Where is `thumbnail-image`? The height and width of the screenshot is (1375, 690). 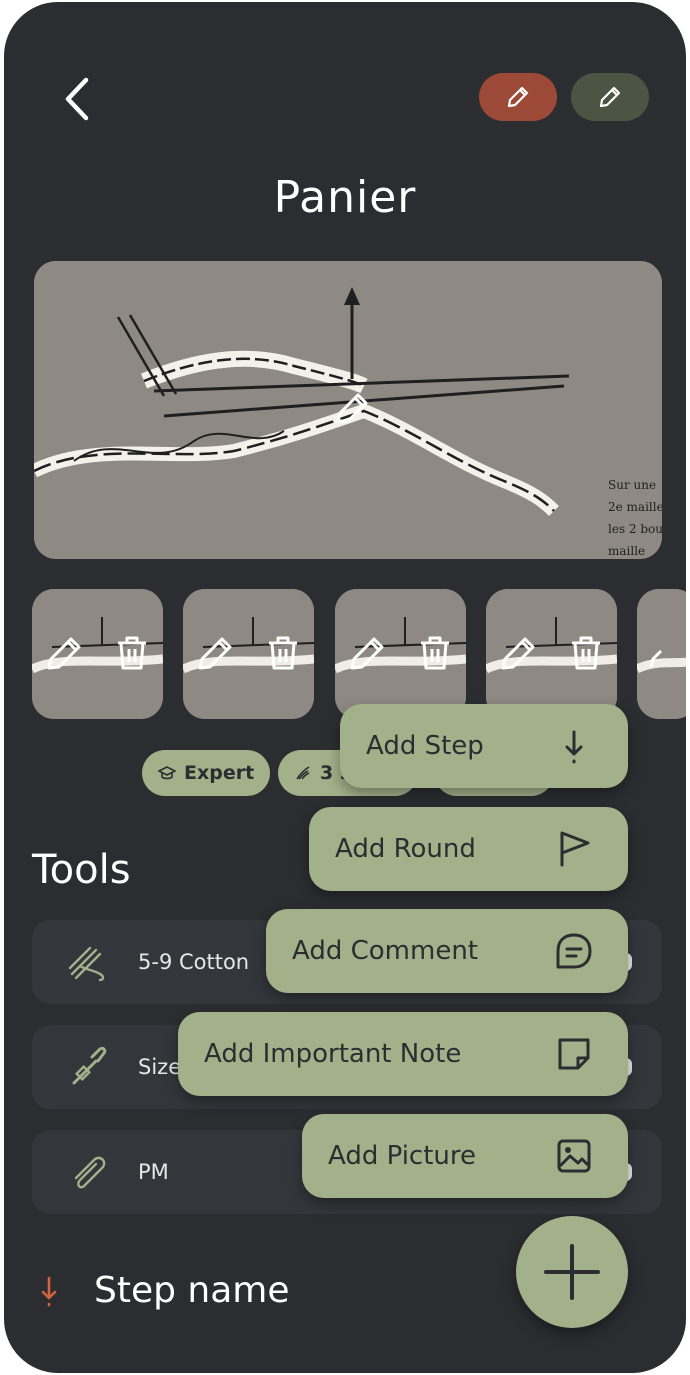 thumbnail-image is located at coordinates (661, 654).